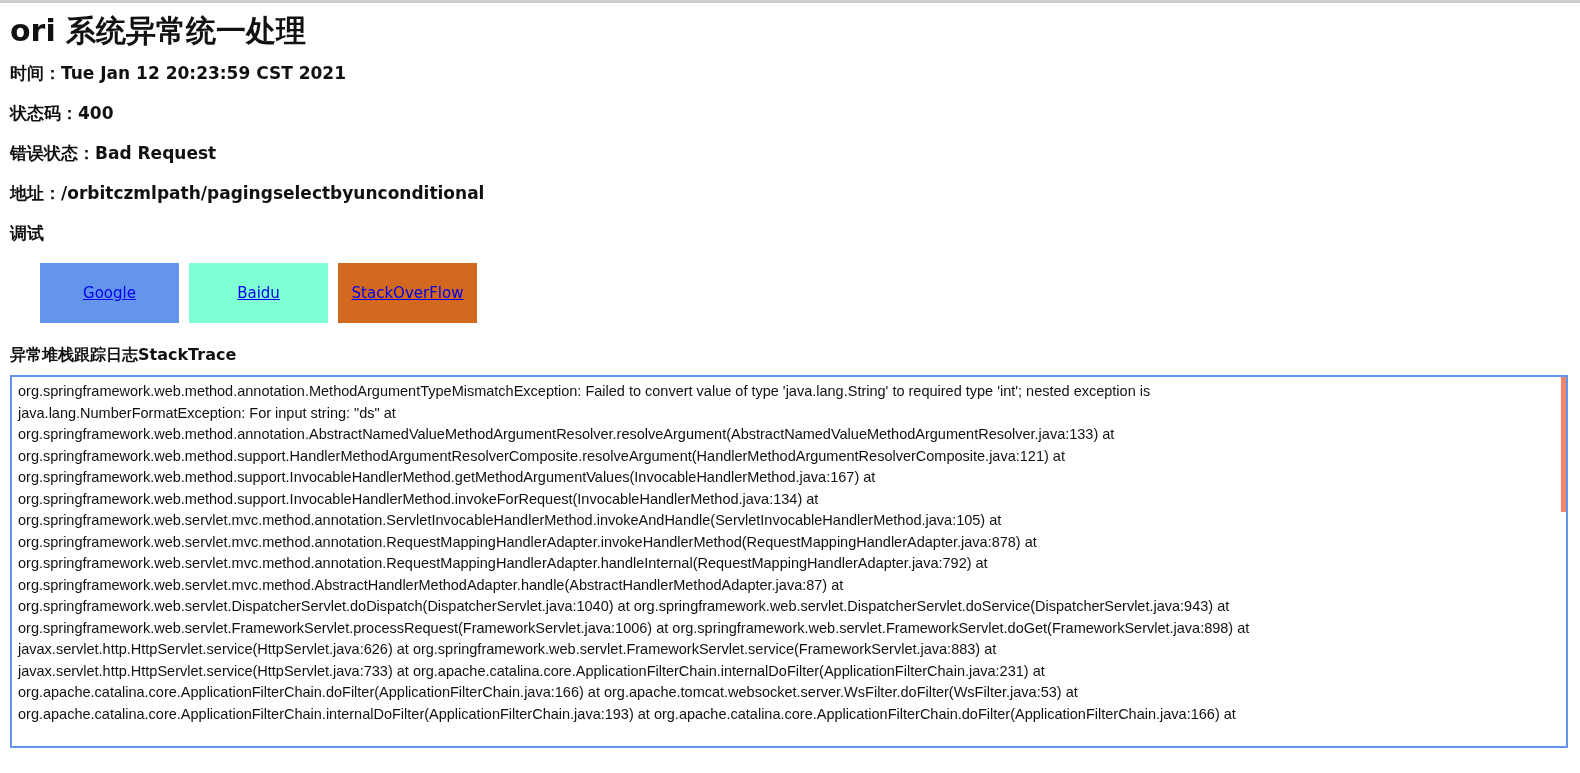  Describe the element at coordinates (109, 293) in the screenshot. I see `link-button: Google` at that location.